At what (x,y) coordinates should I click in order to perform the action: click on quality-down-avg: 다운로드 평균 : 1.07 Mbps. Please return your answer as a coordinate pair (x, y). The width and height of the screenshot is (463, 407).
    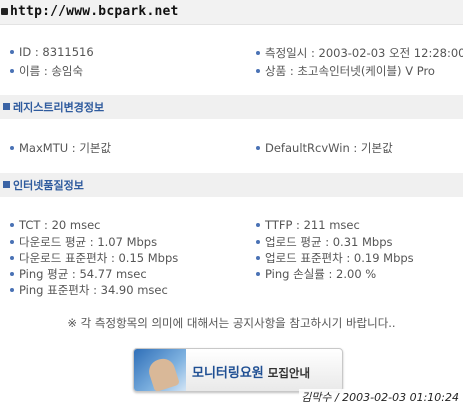
    Looking at the image, I should click on (83, 242).